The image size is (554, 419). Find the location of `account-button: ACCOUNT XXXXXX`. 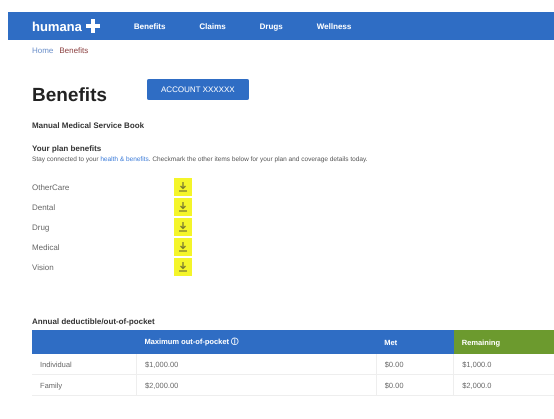

account-button: ACCOUNT XXXXXX is located at coordinates (197, 89).